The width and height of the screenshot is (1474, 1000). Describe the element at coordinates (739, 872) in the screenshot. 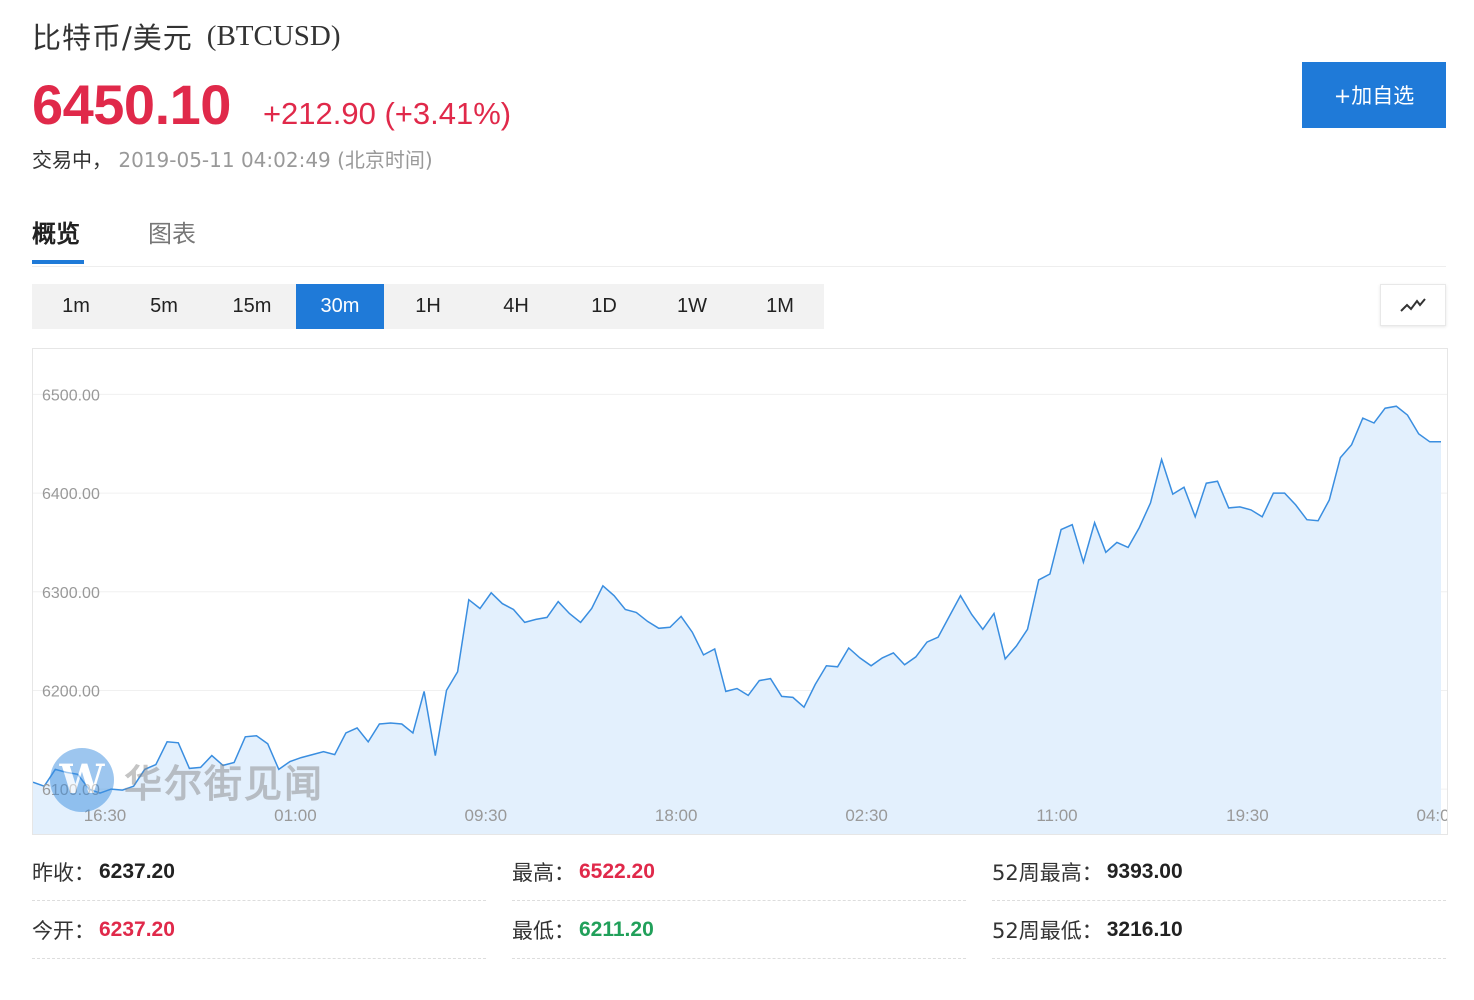

I see `stat-high: 最高： 6522.20` at that location.